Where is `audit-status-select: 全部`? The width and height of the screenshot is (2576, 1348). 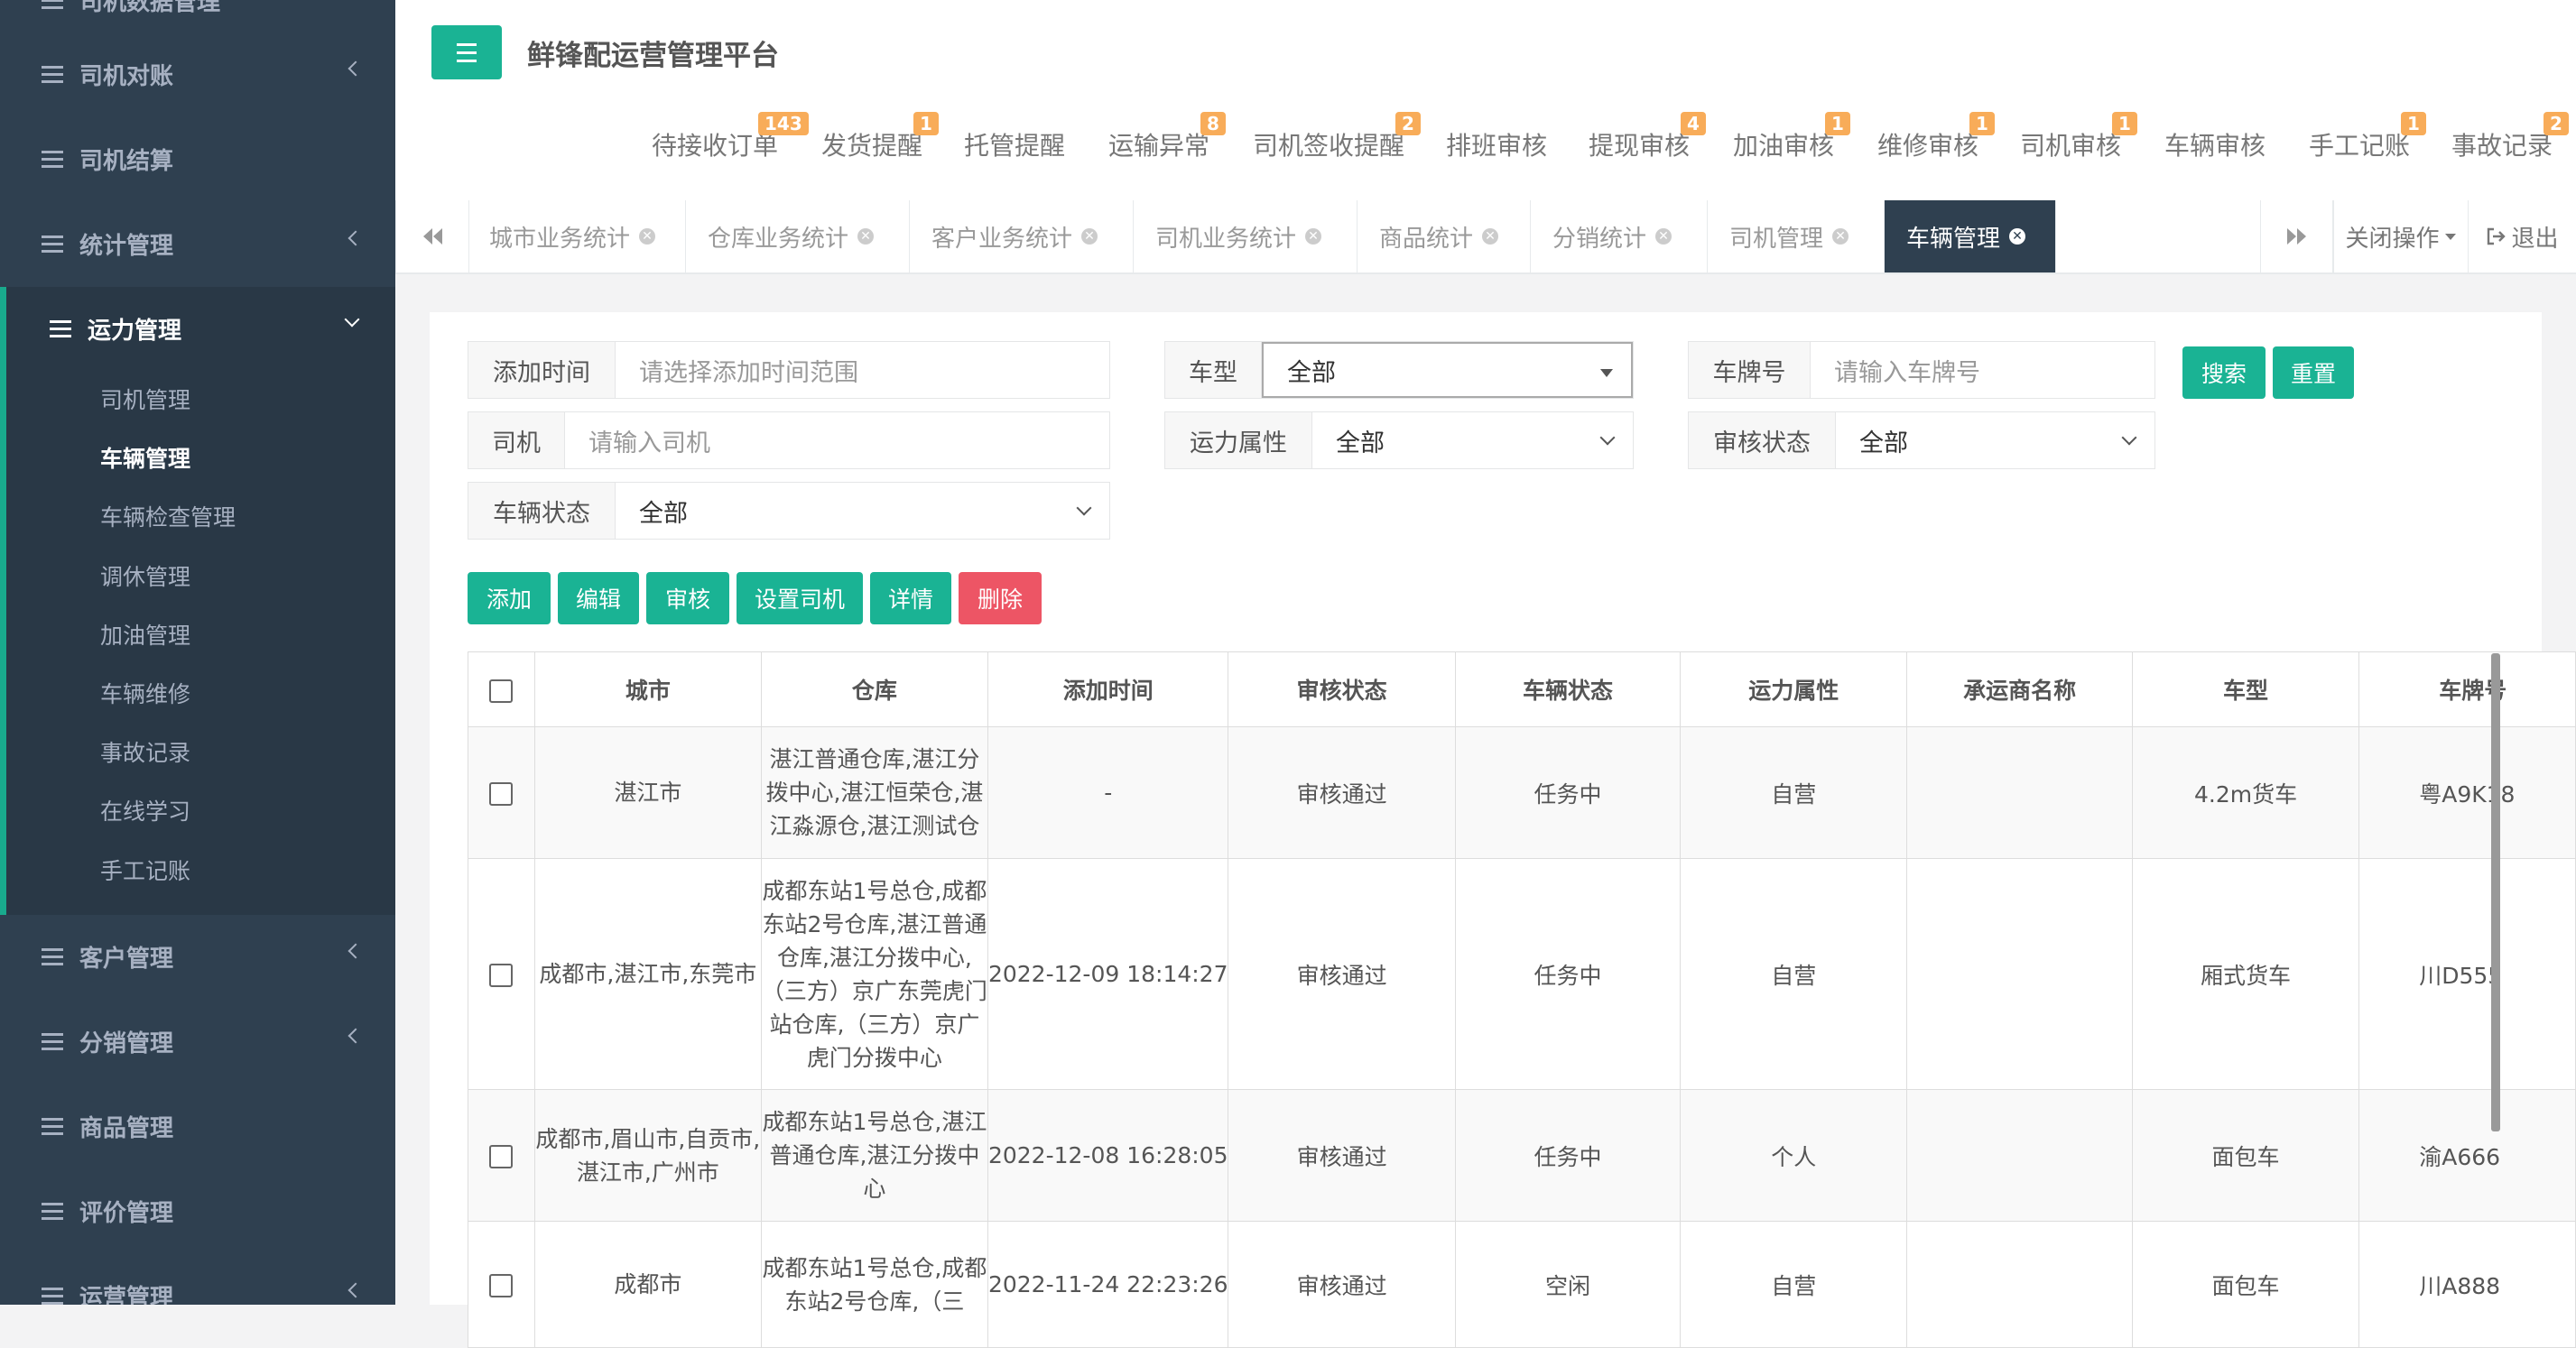 audit-status-select: 全部 is located at coordinates (1995, 440).